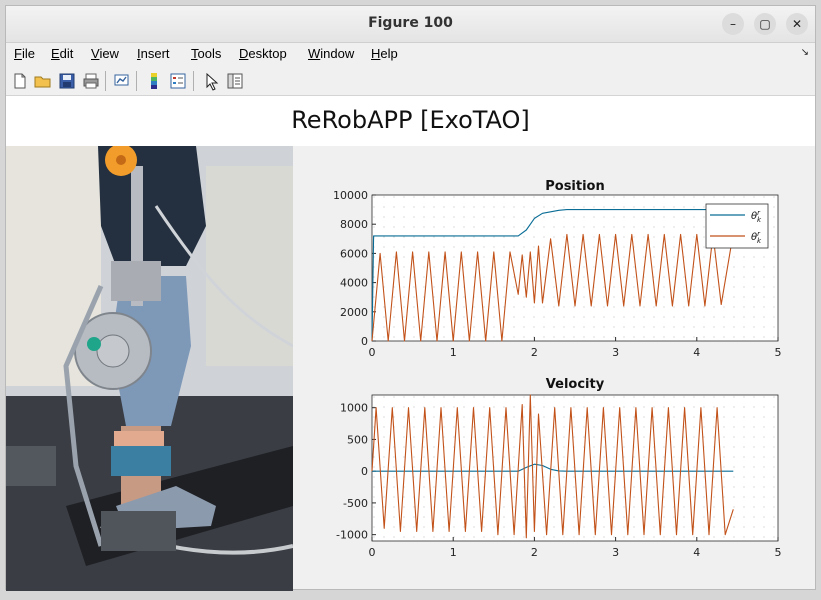  Describe the element at coordinates (410, 81) in the screenshot. I see `toolbar` at that location.